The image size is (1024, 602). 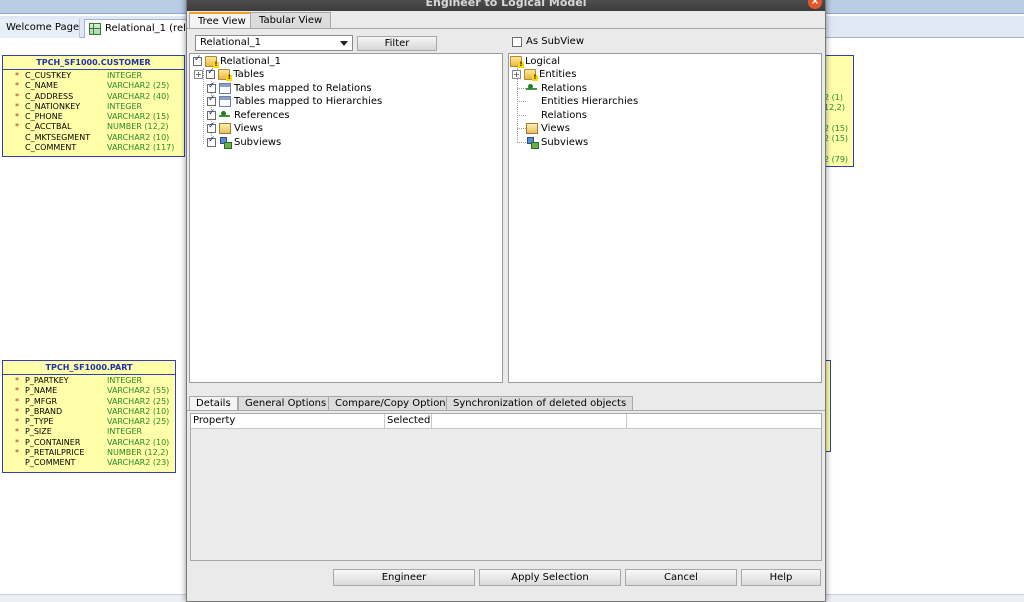 I want to click on column-header-property: Property, so click(x=214, y=420).